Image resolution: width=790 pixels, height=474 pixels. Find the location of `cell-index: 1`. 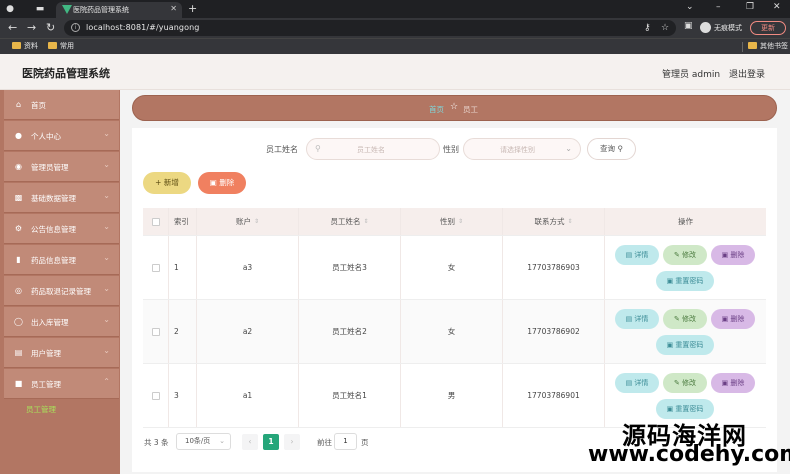

cell-index: 1 is located at coordinates (183, 267).